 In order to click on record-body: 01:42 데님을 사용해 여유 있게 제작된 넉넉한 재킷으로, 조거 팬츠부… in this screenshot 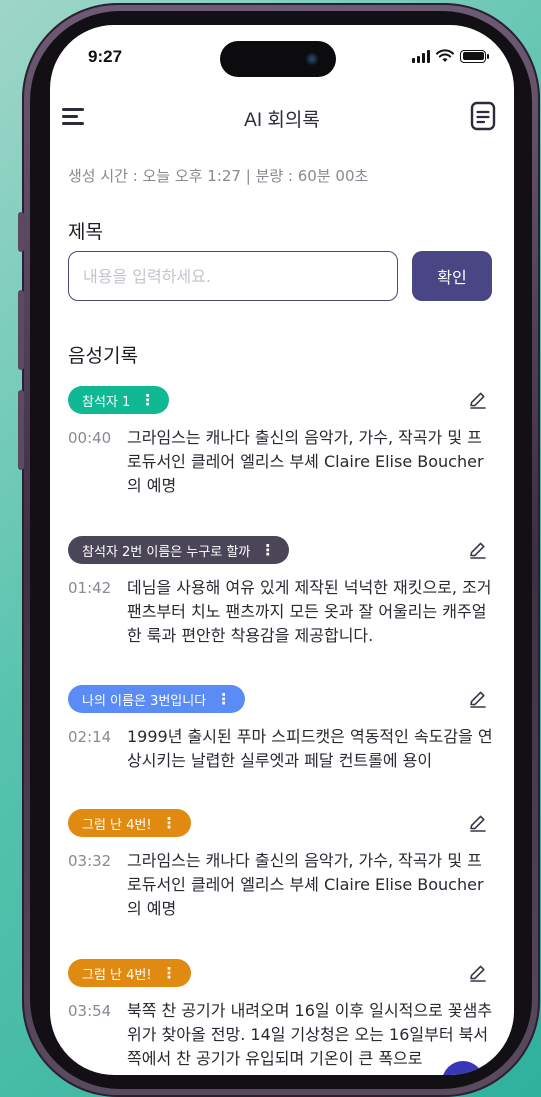, I will do `click(281, 612)`.